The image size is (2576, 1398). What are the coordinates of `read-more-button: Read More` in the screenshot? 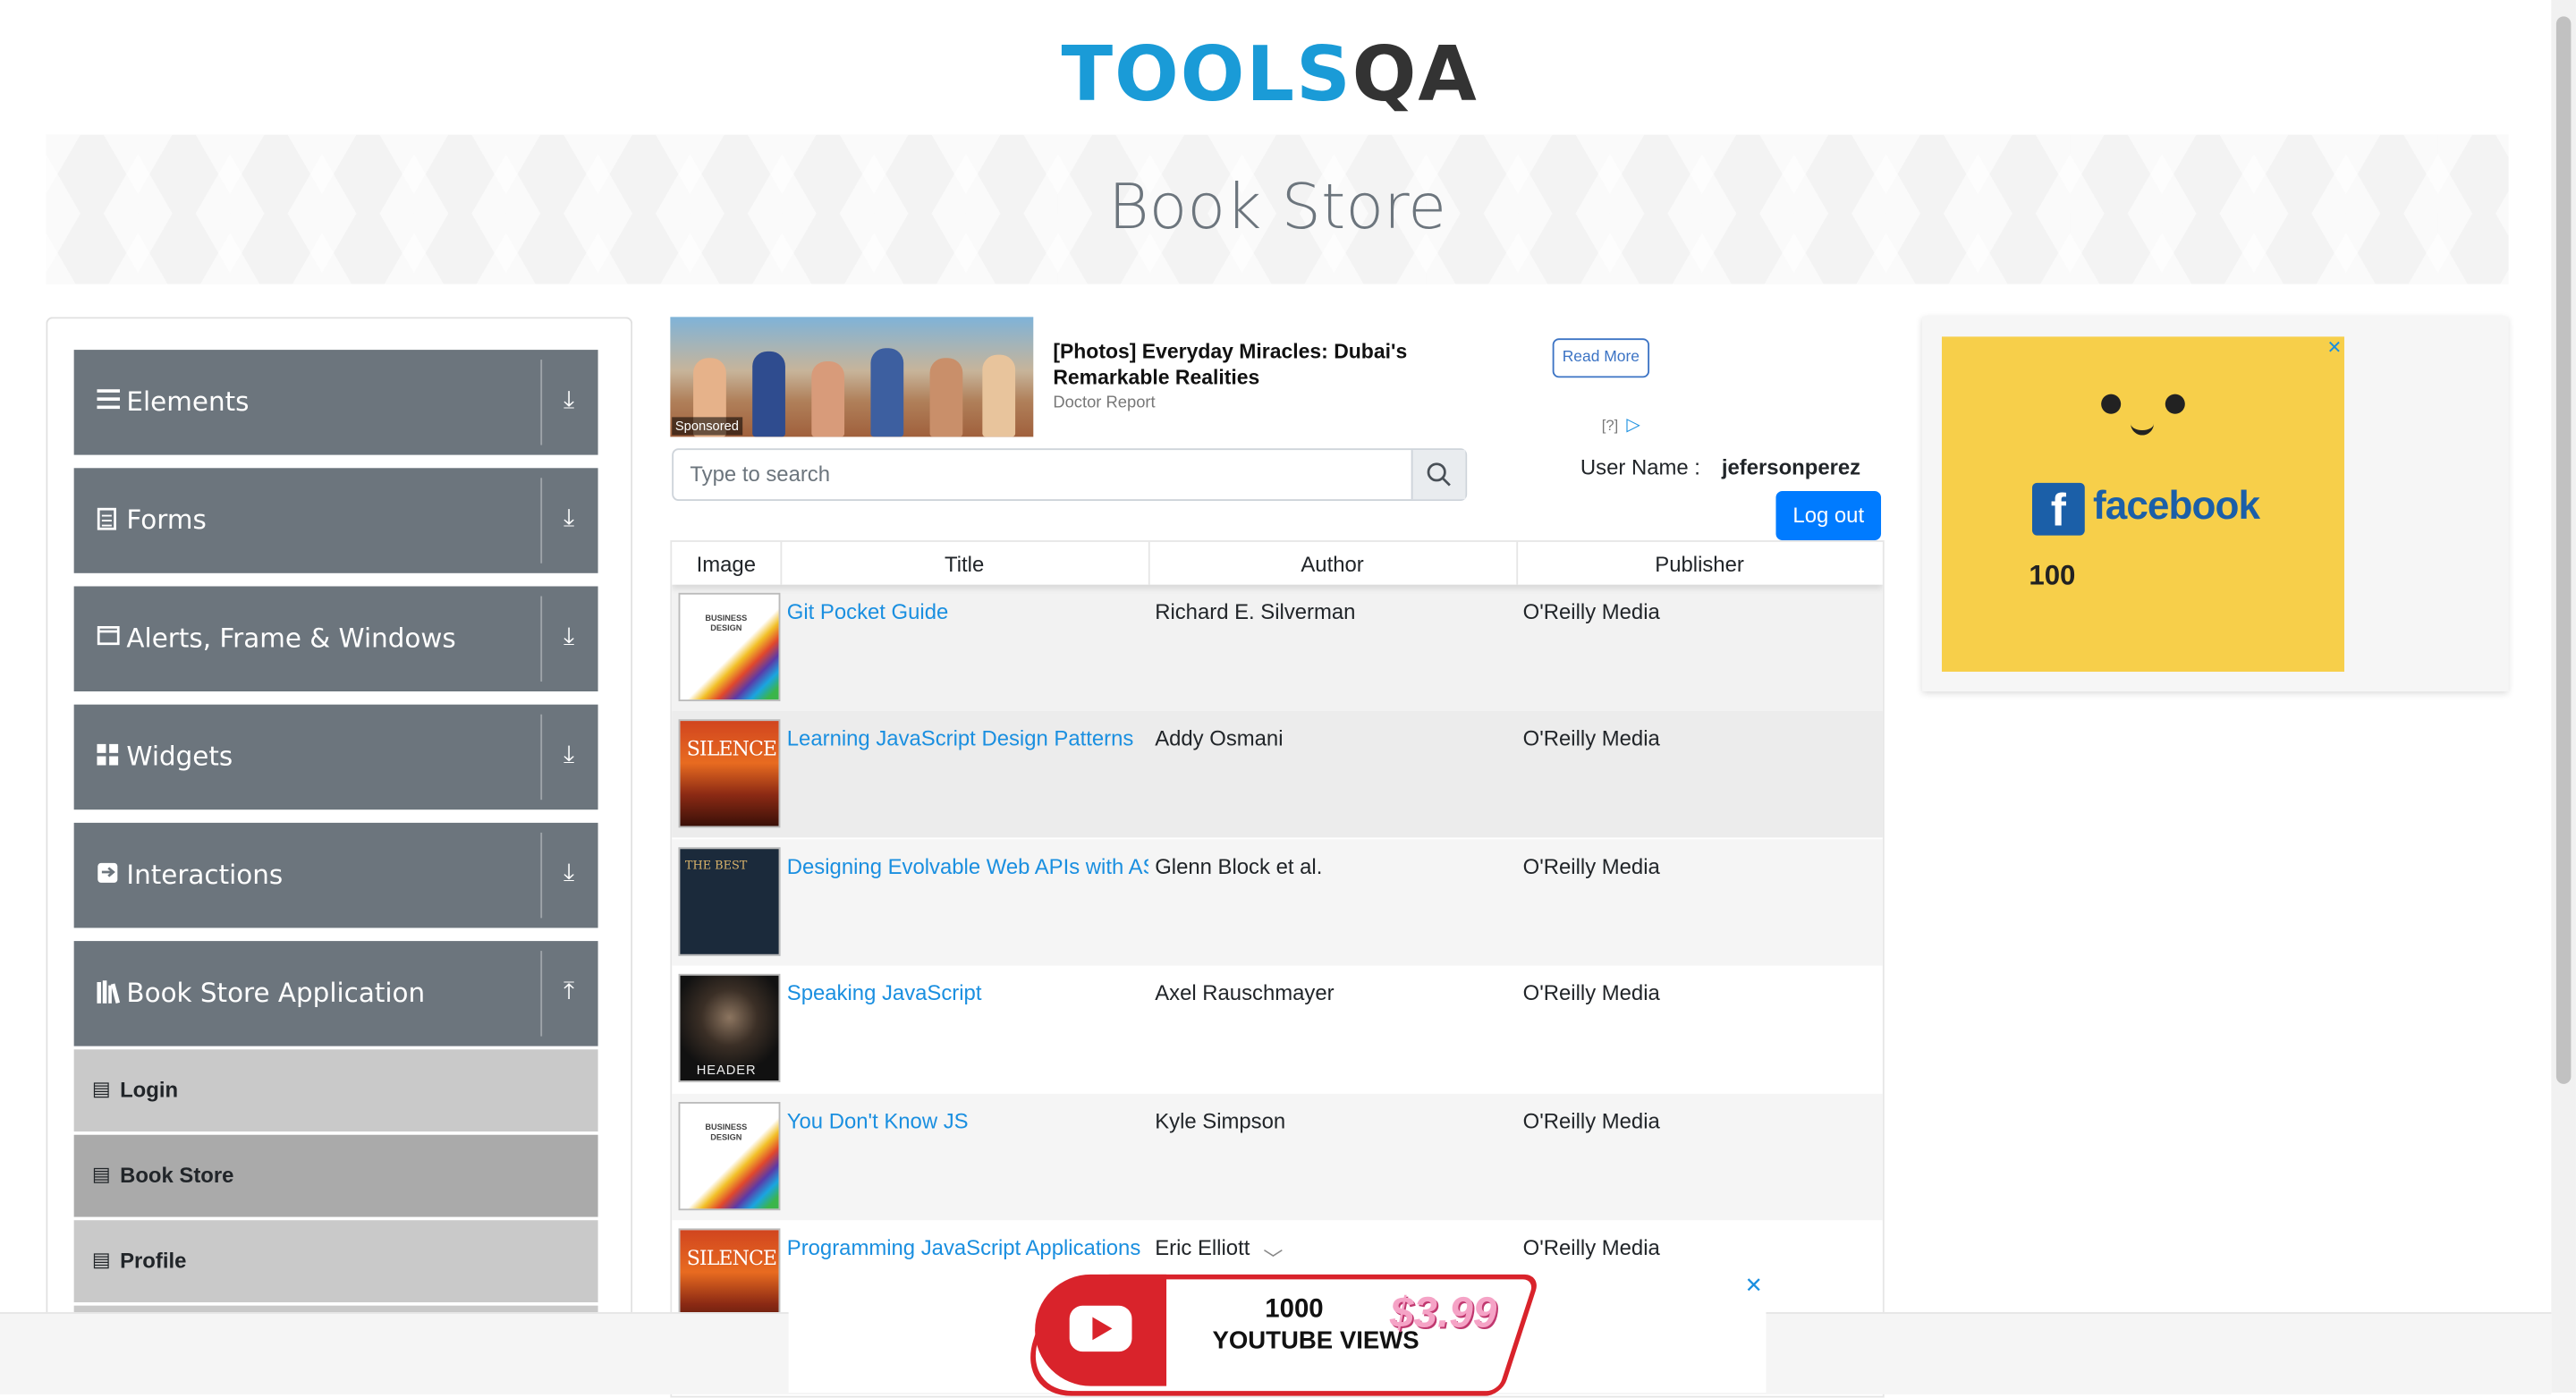 It's located at (1601, 358).